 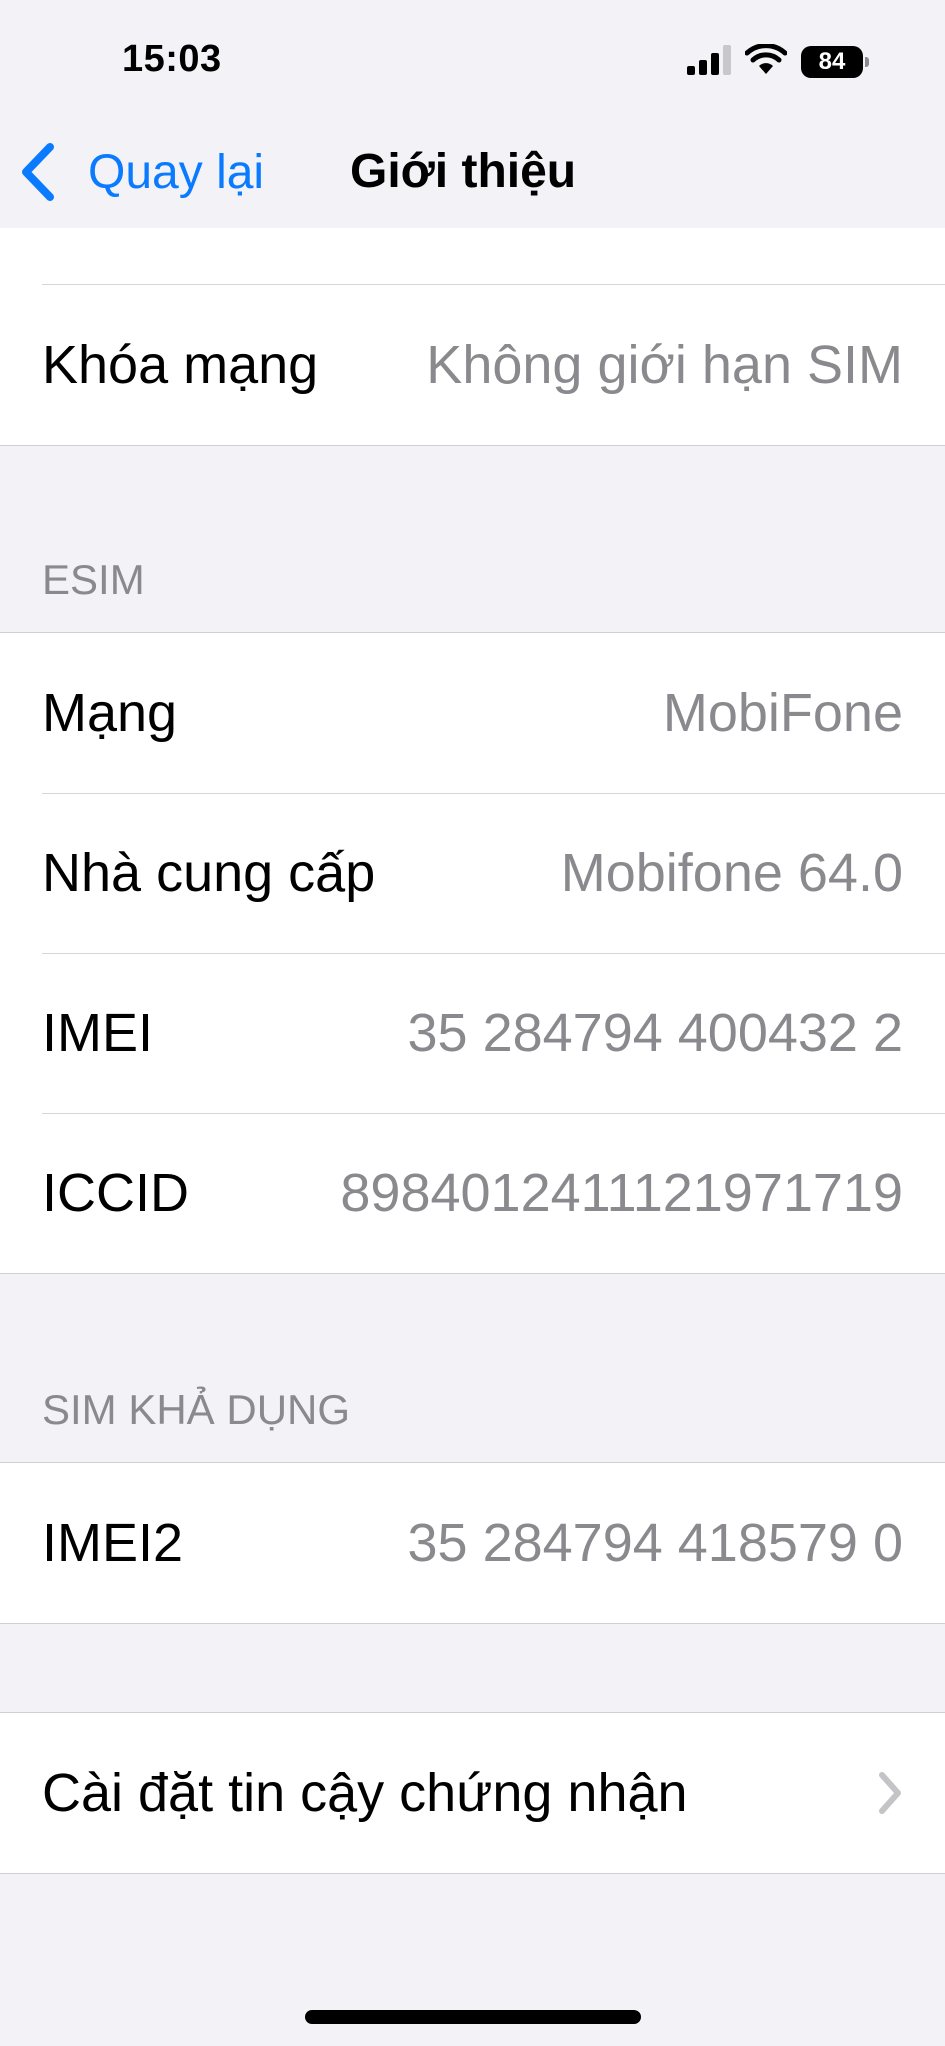 I want to click on wifi-icon, so click(x=766, y=61).